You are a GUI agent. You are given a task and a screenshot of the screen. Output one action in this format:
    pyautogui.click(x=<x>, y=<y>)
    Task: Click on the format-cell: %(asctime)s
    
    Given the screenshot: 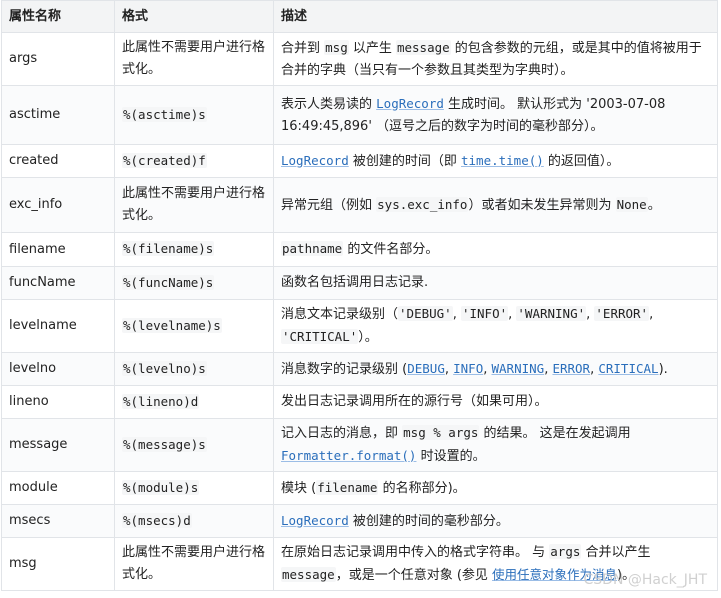 What is the action you would take?
    pyautogui.click(x=194, y=115)
    